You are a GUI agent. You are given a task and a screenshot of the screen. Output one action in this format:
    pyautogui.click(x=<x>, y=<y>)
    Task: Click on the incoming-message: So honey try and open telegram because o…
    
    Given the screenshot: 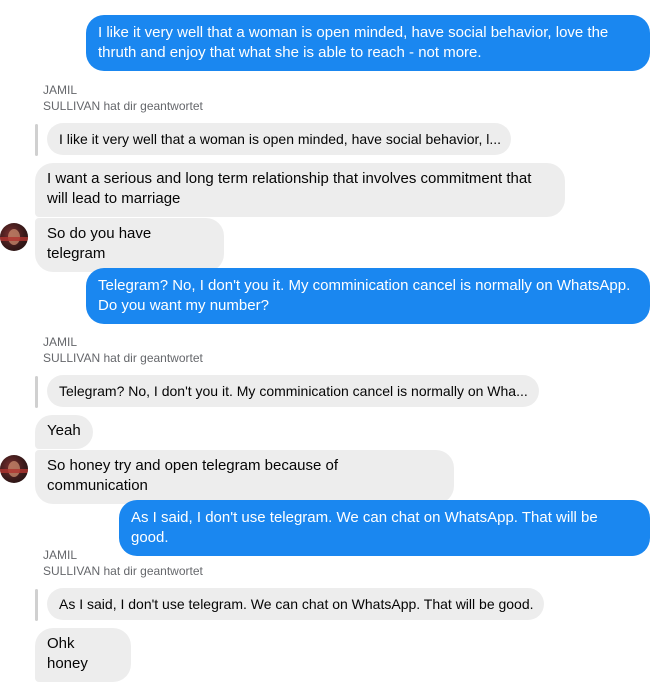 What is the action you would take?
    pyautogui.click(x=244, y=477)
    